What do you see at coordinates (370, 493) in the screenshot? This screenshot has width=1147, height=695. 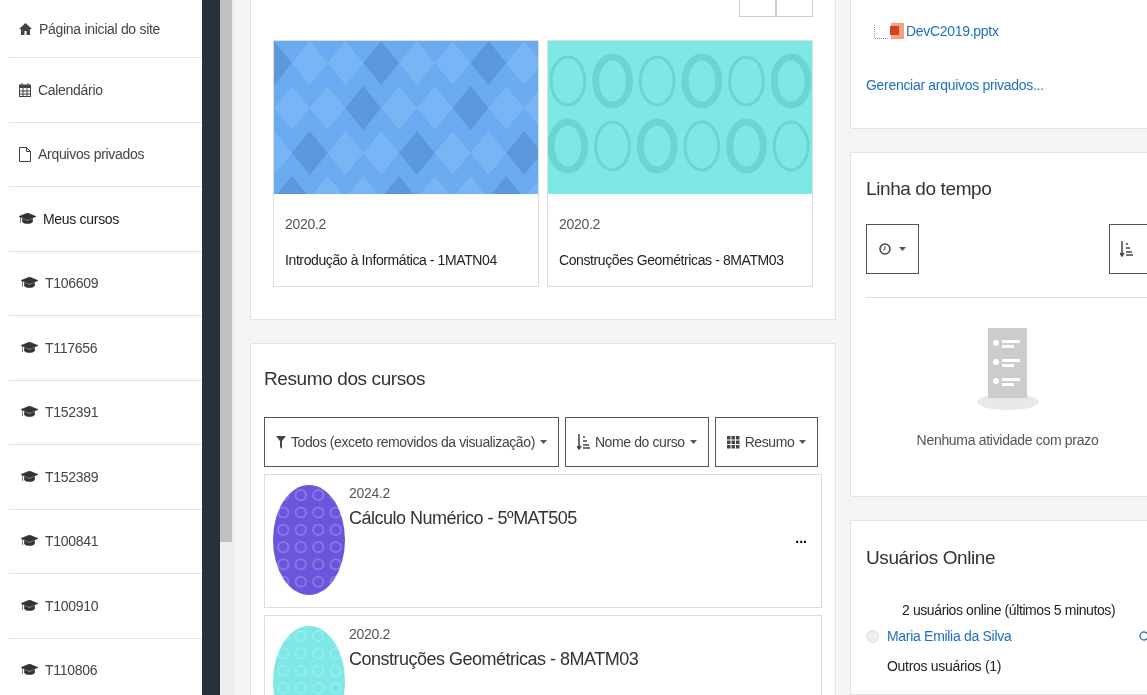 I see `course-term: 2024.2` at bounding box center [370, 493].